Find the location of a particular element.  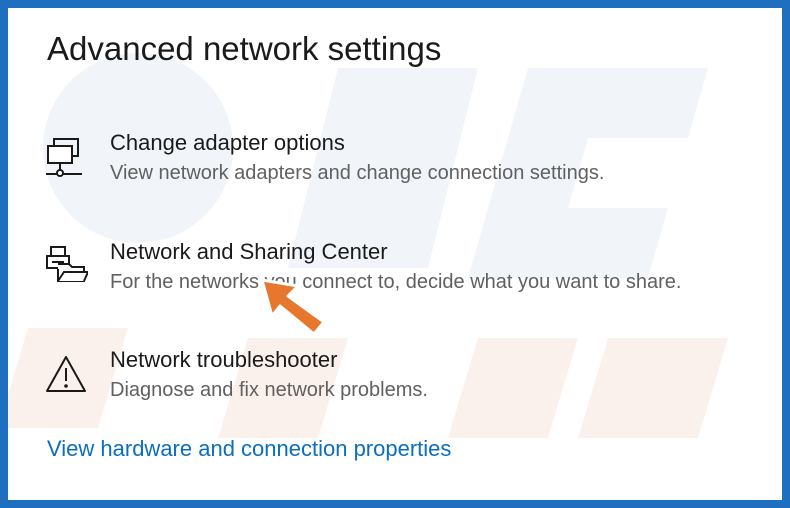

option-title: Network troubleshooter is located at coordinates (224, 359).